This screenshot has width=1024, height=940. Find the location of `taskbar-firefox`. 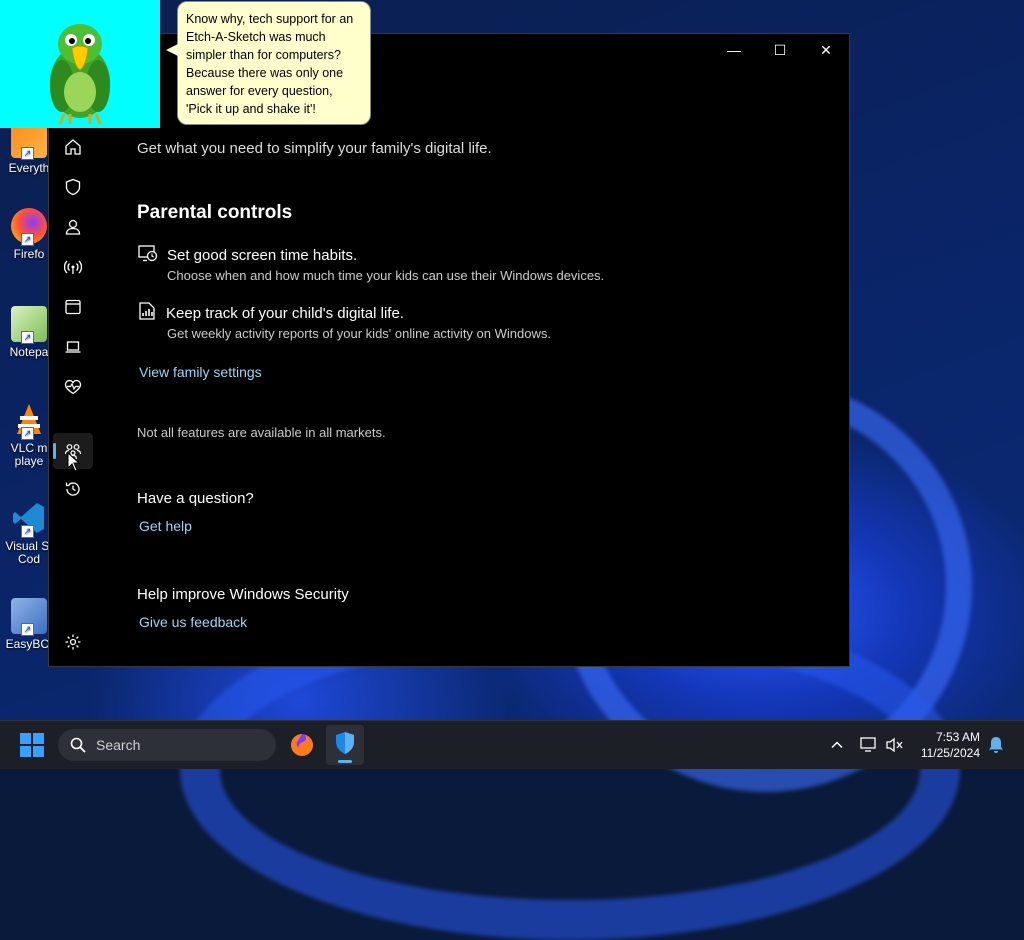

taskbar-firefox is located at coordinates (302, 745).